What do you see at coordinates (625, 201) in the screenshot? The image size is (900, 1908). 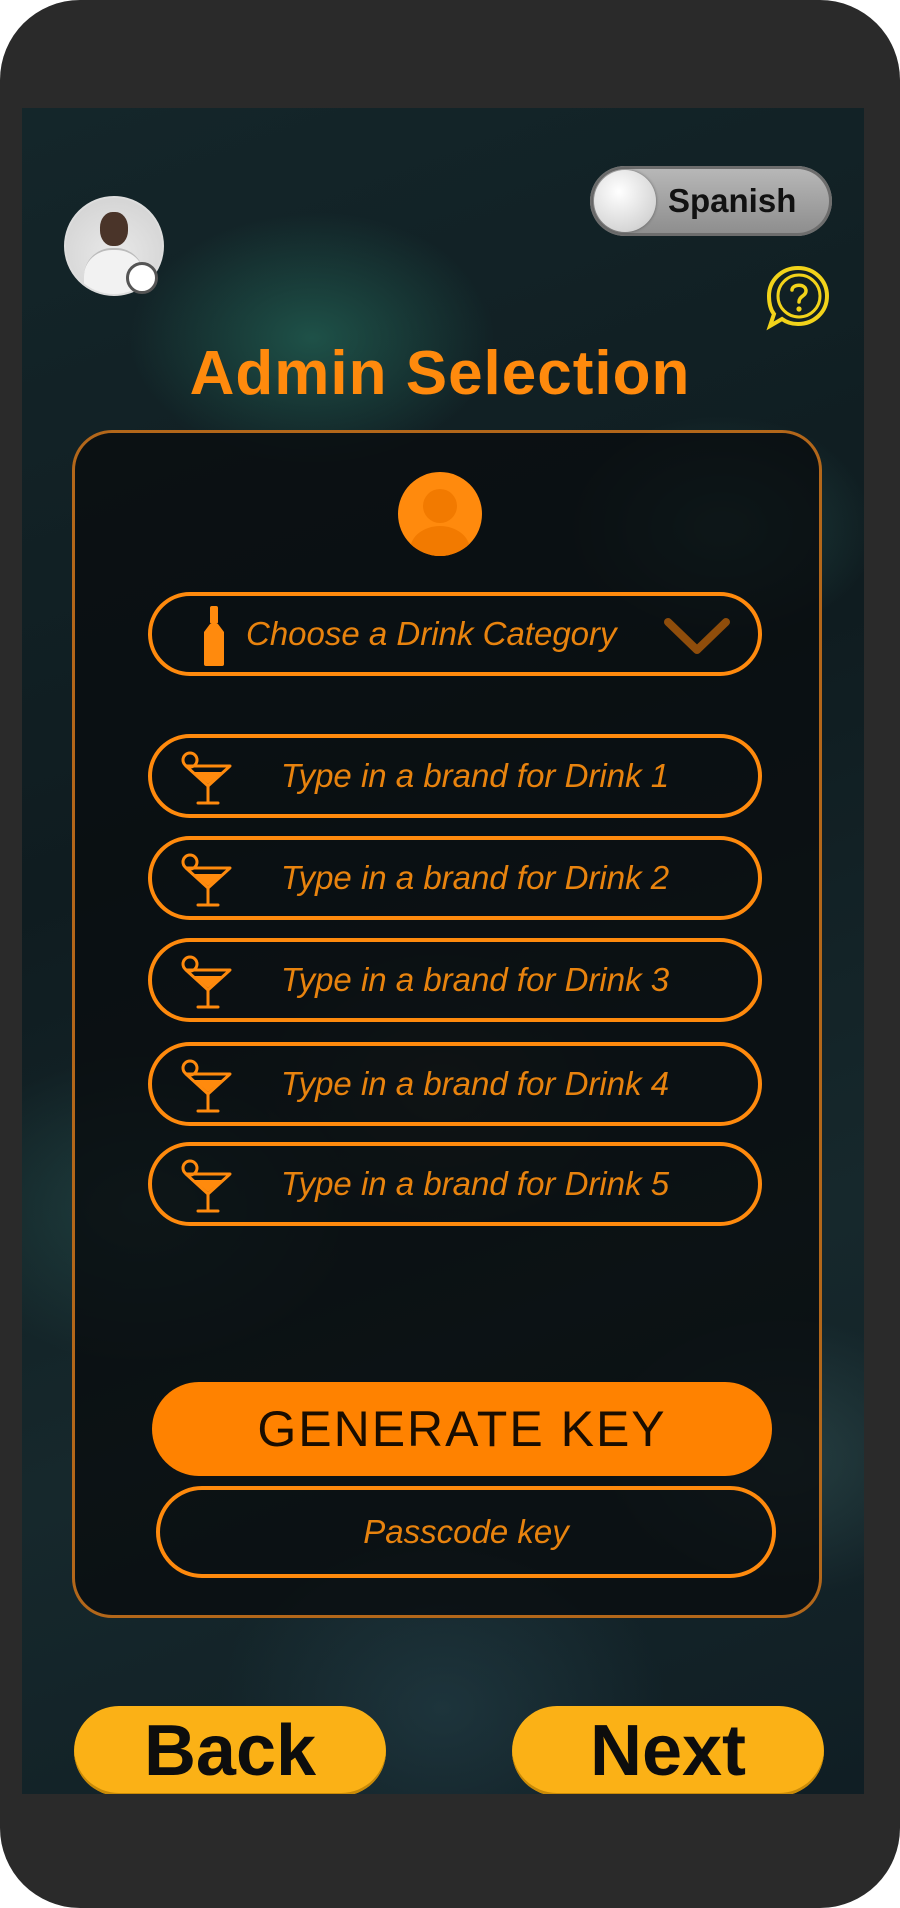 I see `toggle-knob` at bounding box center [625, 201].